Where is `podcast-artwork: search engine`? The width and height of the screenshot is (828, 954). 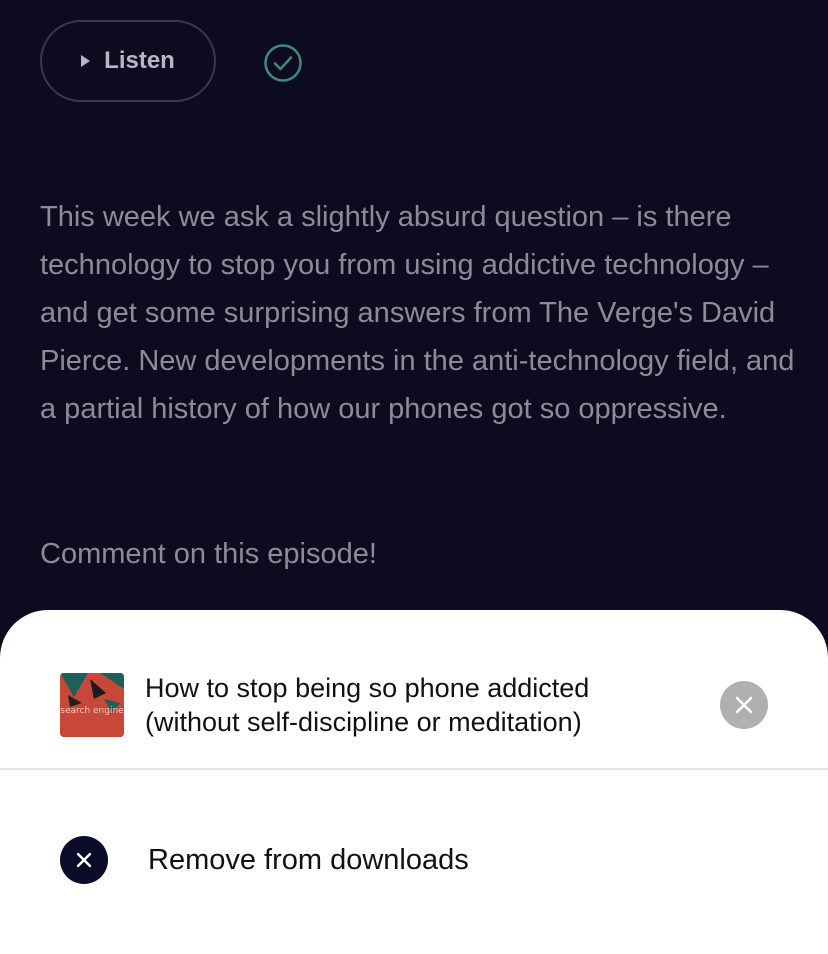 podcast-artwork: search engine is located at coordinates (92, 705).